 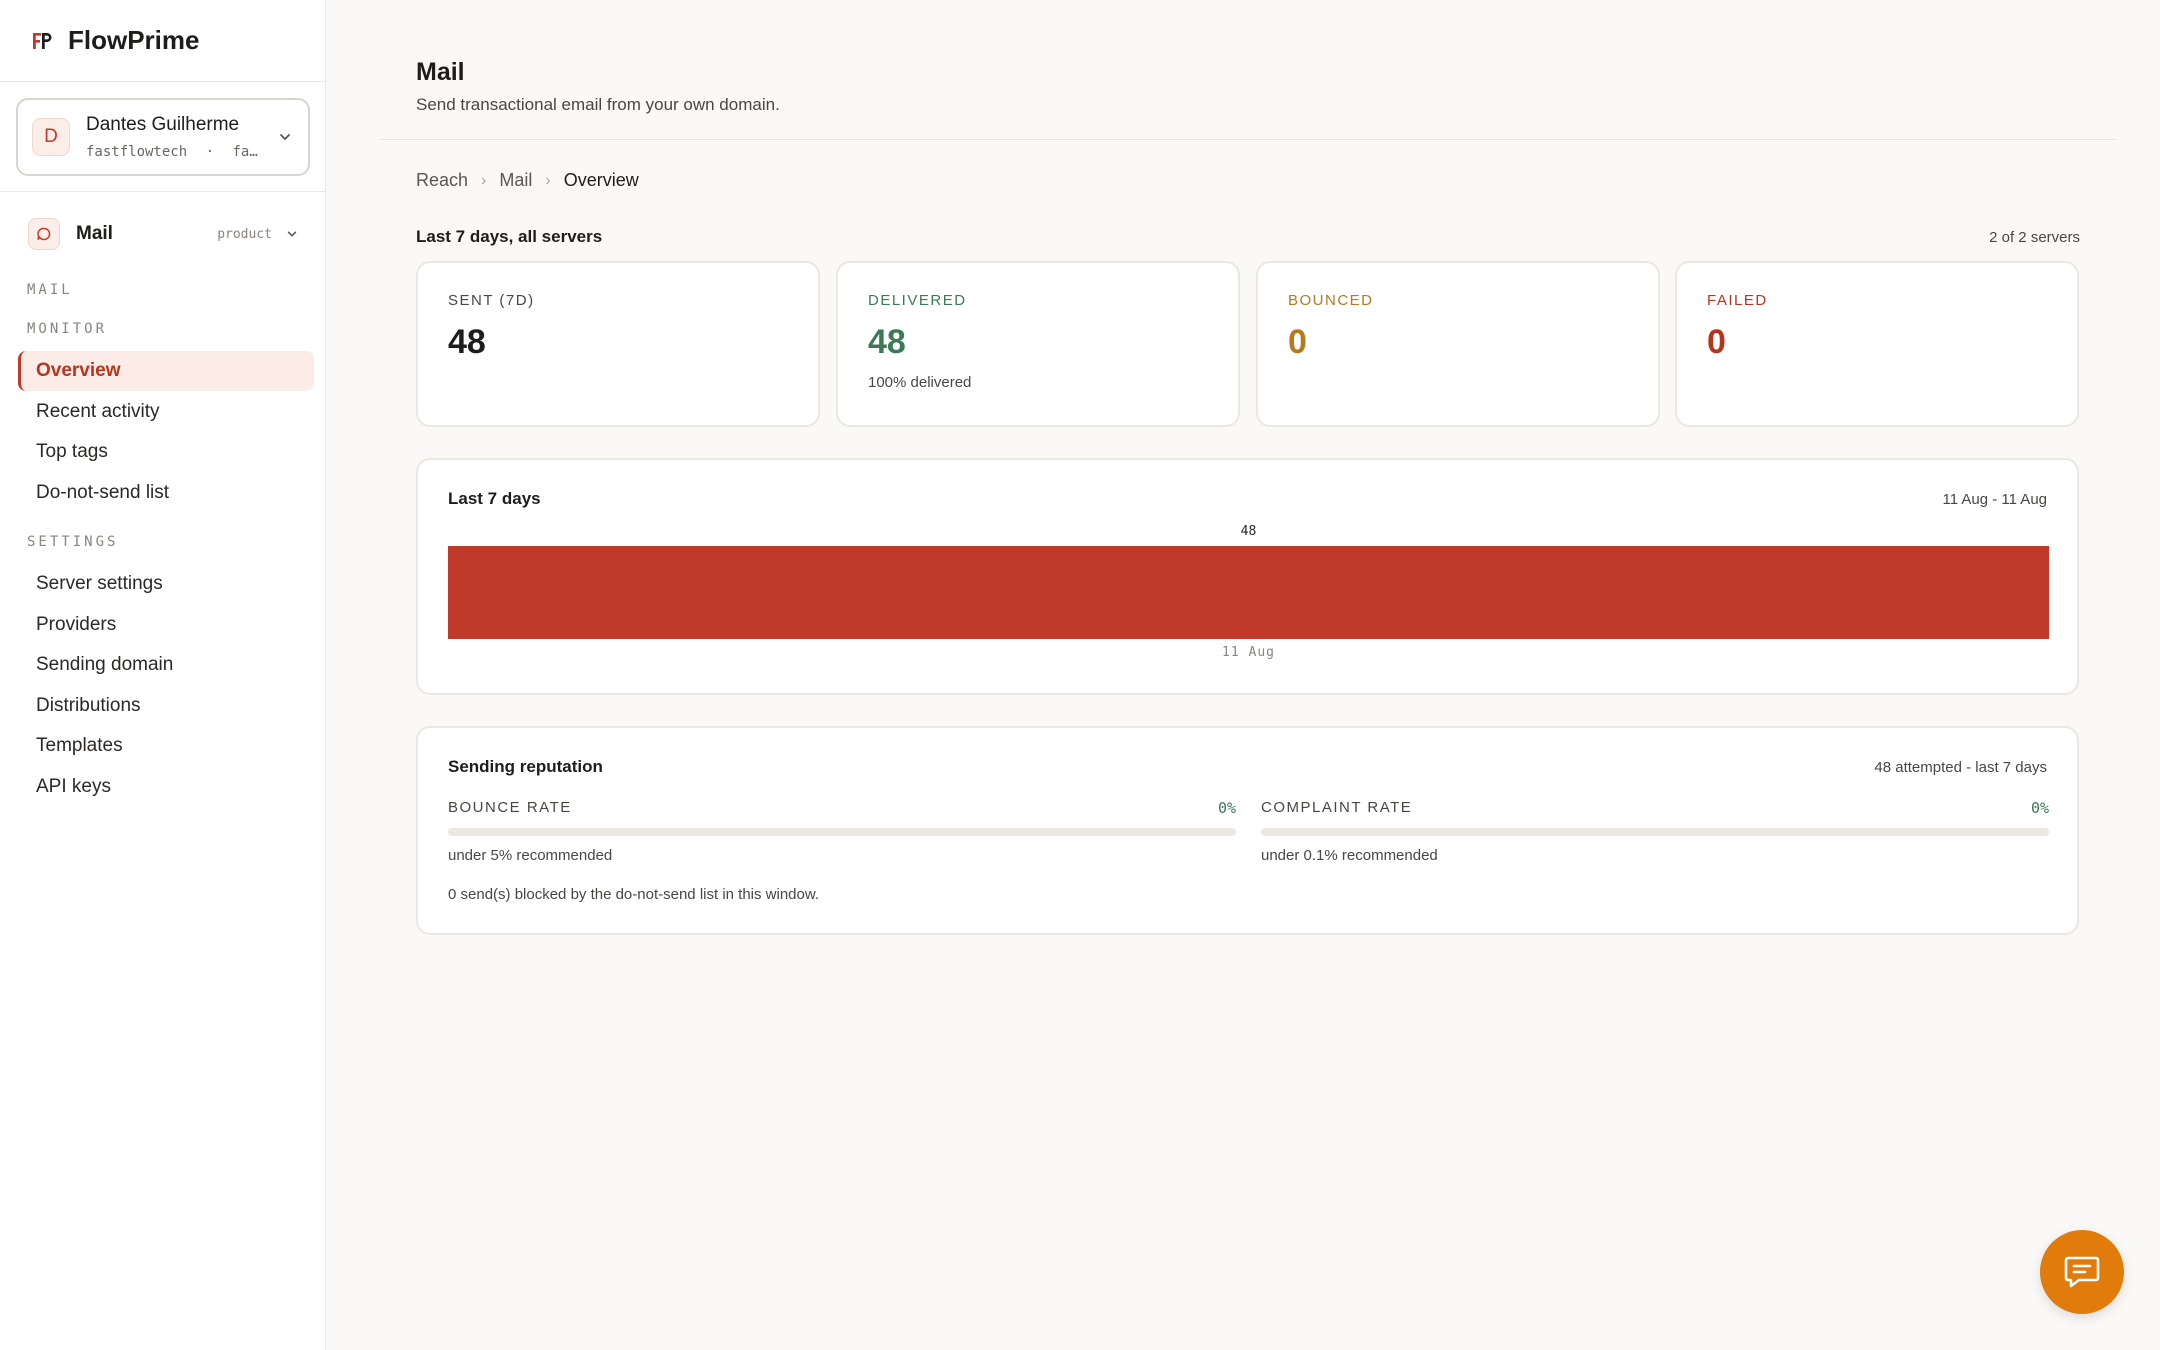 I want to click on complaint-rate-label: COMPLAINT RATE, so click(x=1337, y=807).